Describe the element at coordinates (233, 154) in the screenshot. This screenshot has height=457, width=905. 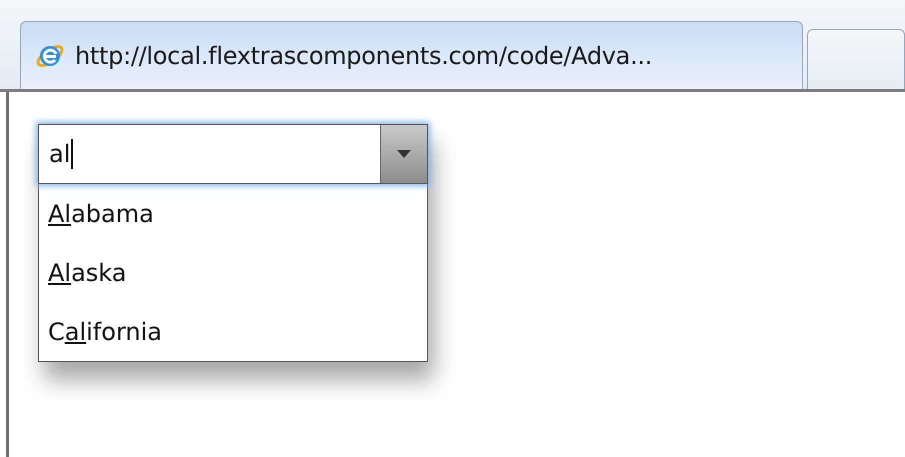
I see `combo-box: al` at that location.